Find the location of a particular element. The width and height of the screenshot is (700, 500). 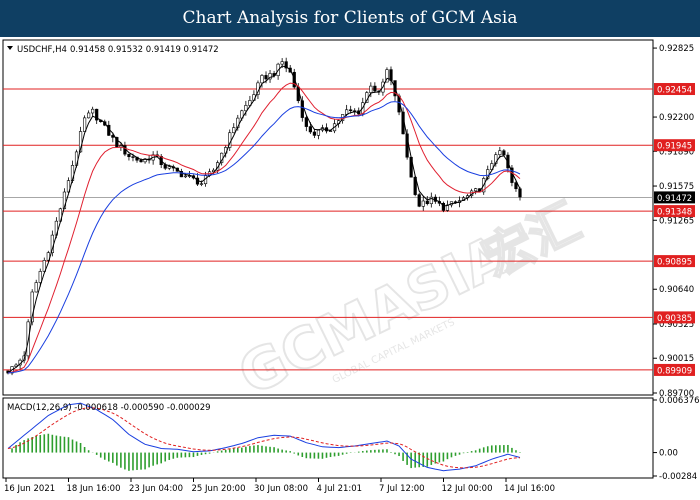

price-tick-label: 0.92200 is located at coordinates (676, 118).